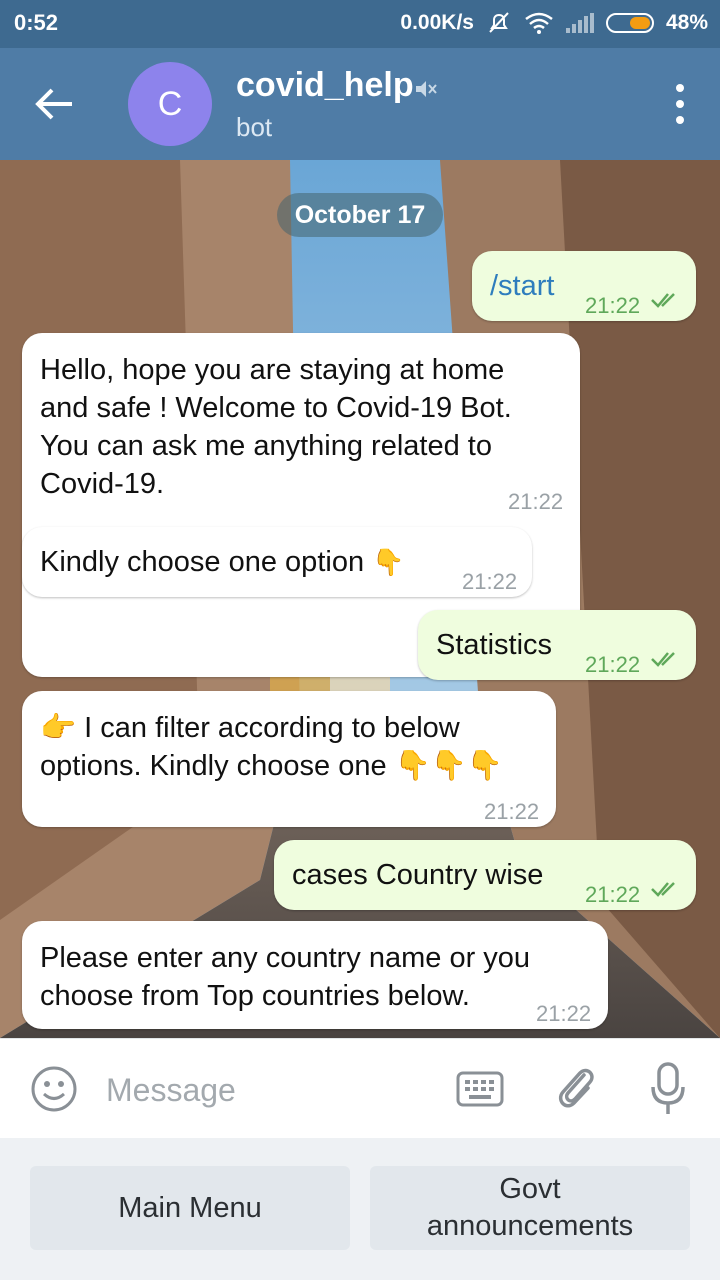 The height and width of the screenshot is (1280, 720). What do you see at coordinates (190, 1208) in the screenshot?
I see `main-menu-button: Main Menu` at bounding box center [190, 1208].